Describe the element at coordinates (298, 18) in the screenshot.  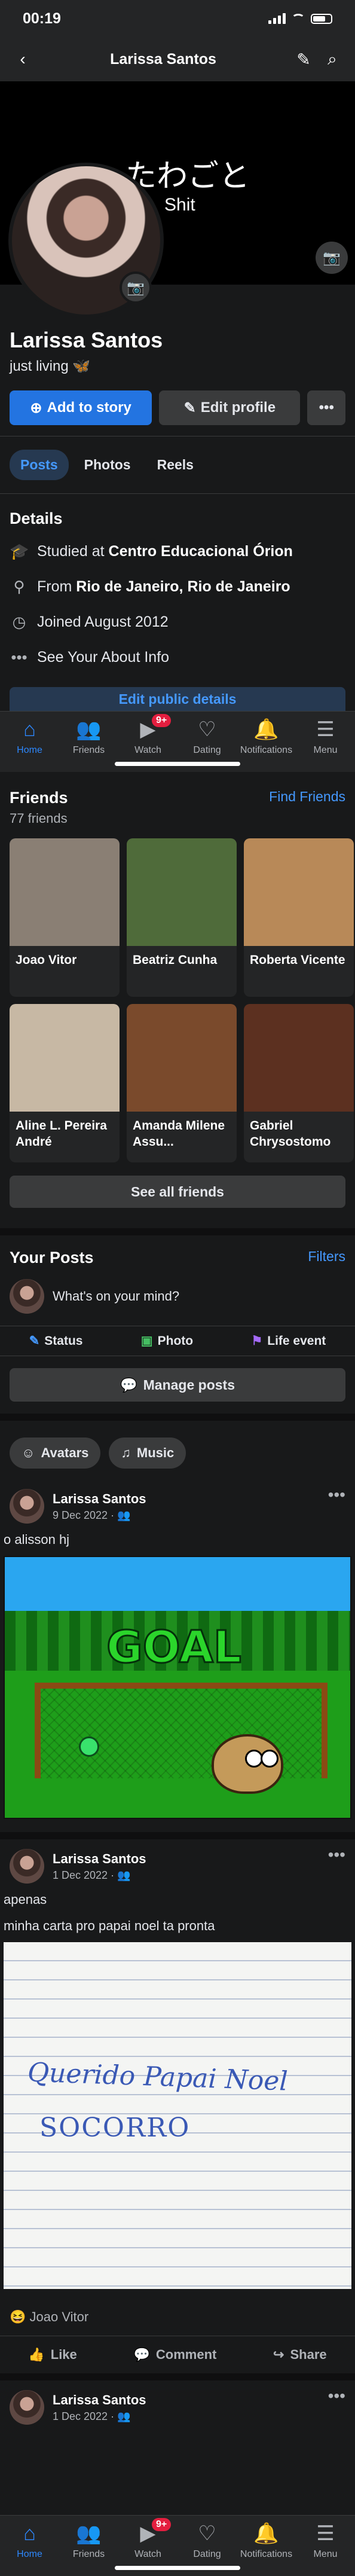
I see `wifi-icon` at that location.